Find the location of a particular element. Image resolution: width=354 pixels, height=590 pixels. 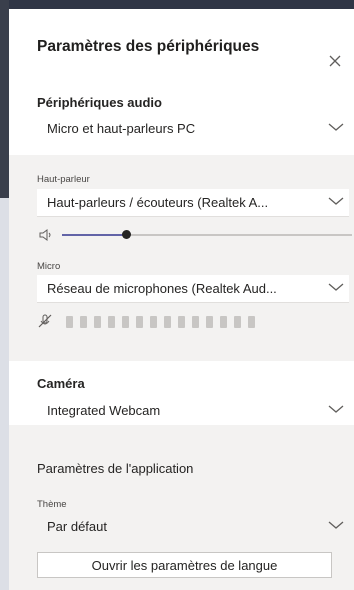

mic-level-meter is located at coordinates (160, 322).